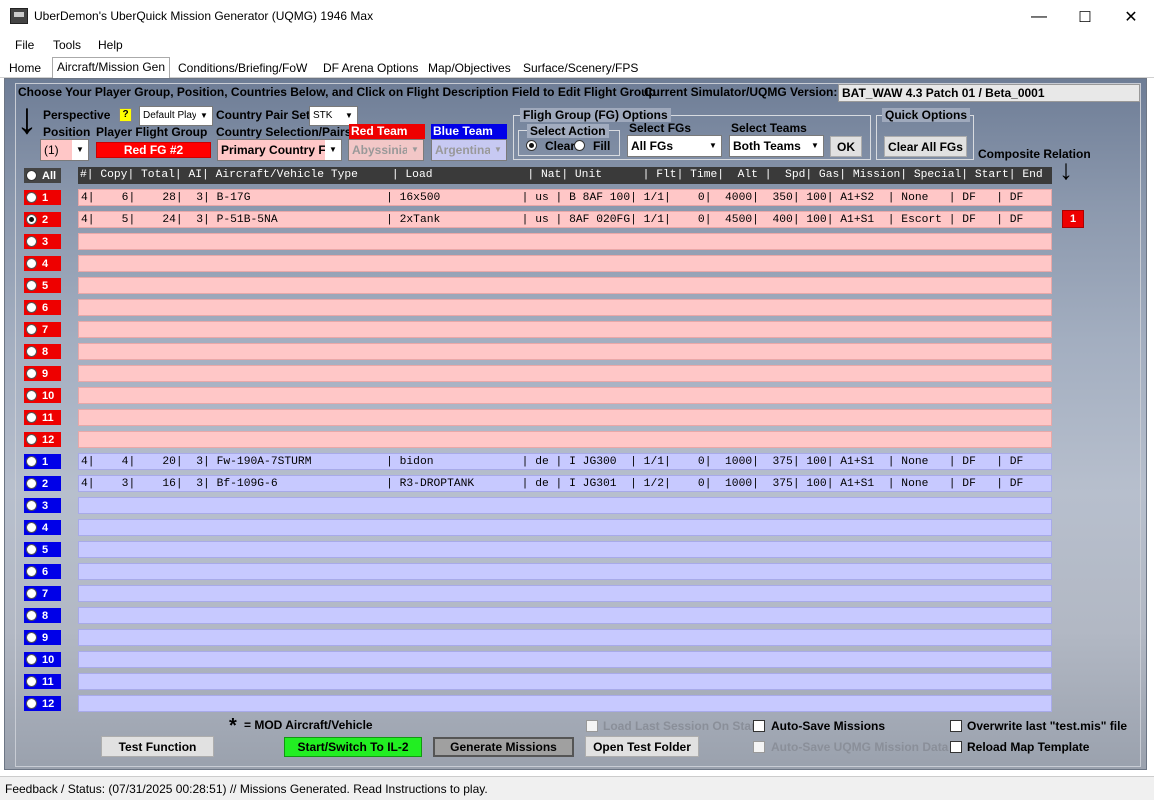 This screenshot has height=800, width=1154. What do you see at coordinates (111, 67) in the screenshot?
I see `tab-aircraft-mission-gen: Aircraft/Mission Gen` at bounding box center [111, 67].